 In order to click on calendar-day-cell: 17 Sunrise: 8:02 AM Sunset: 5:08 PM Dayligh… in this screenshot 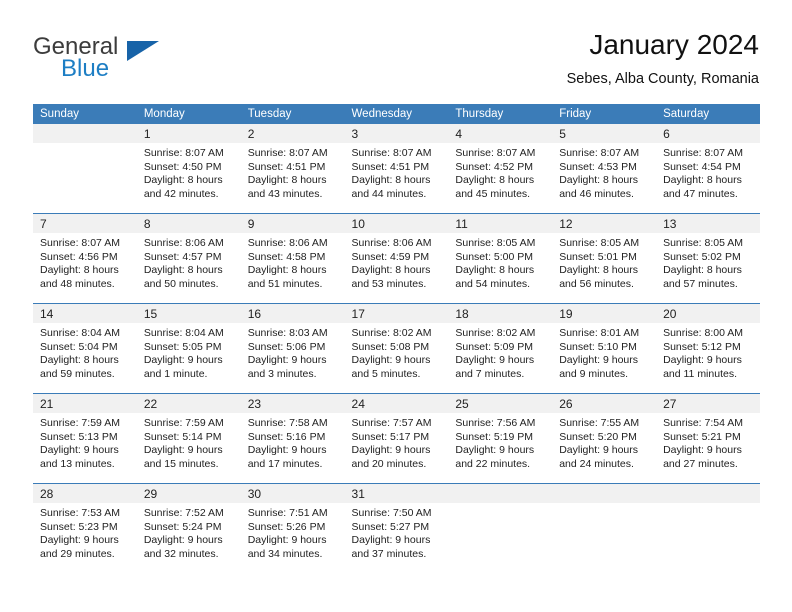, I will do `click(396, 348)`.